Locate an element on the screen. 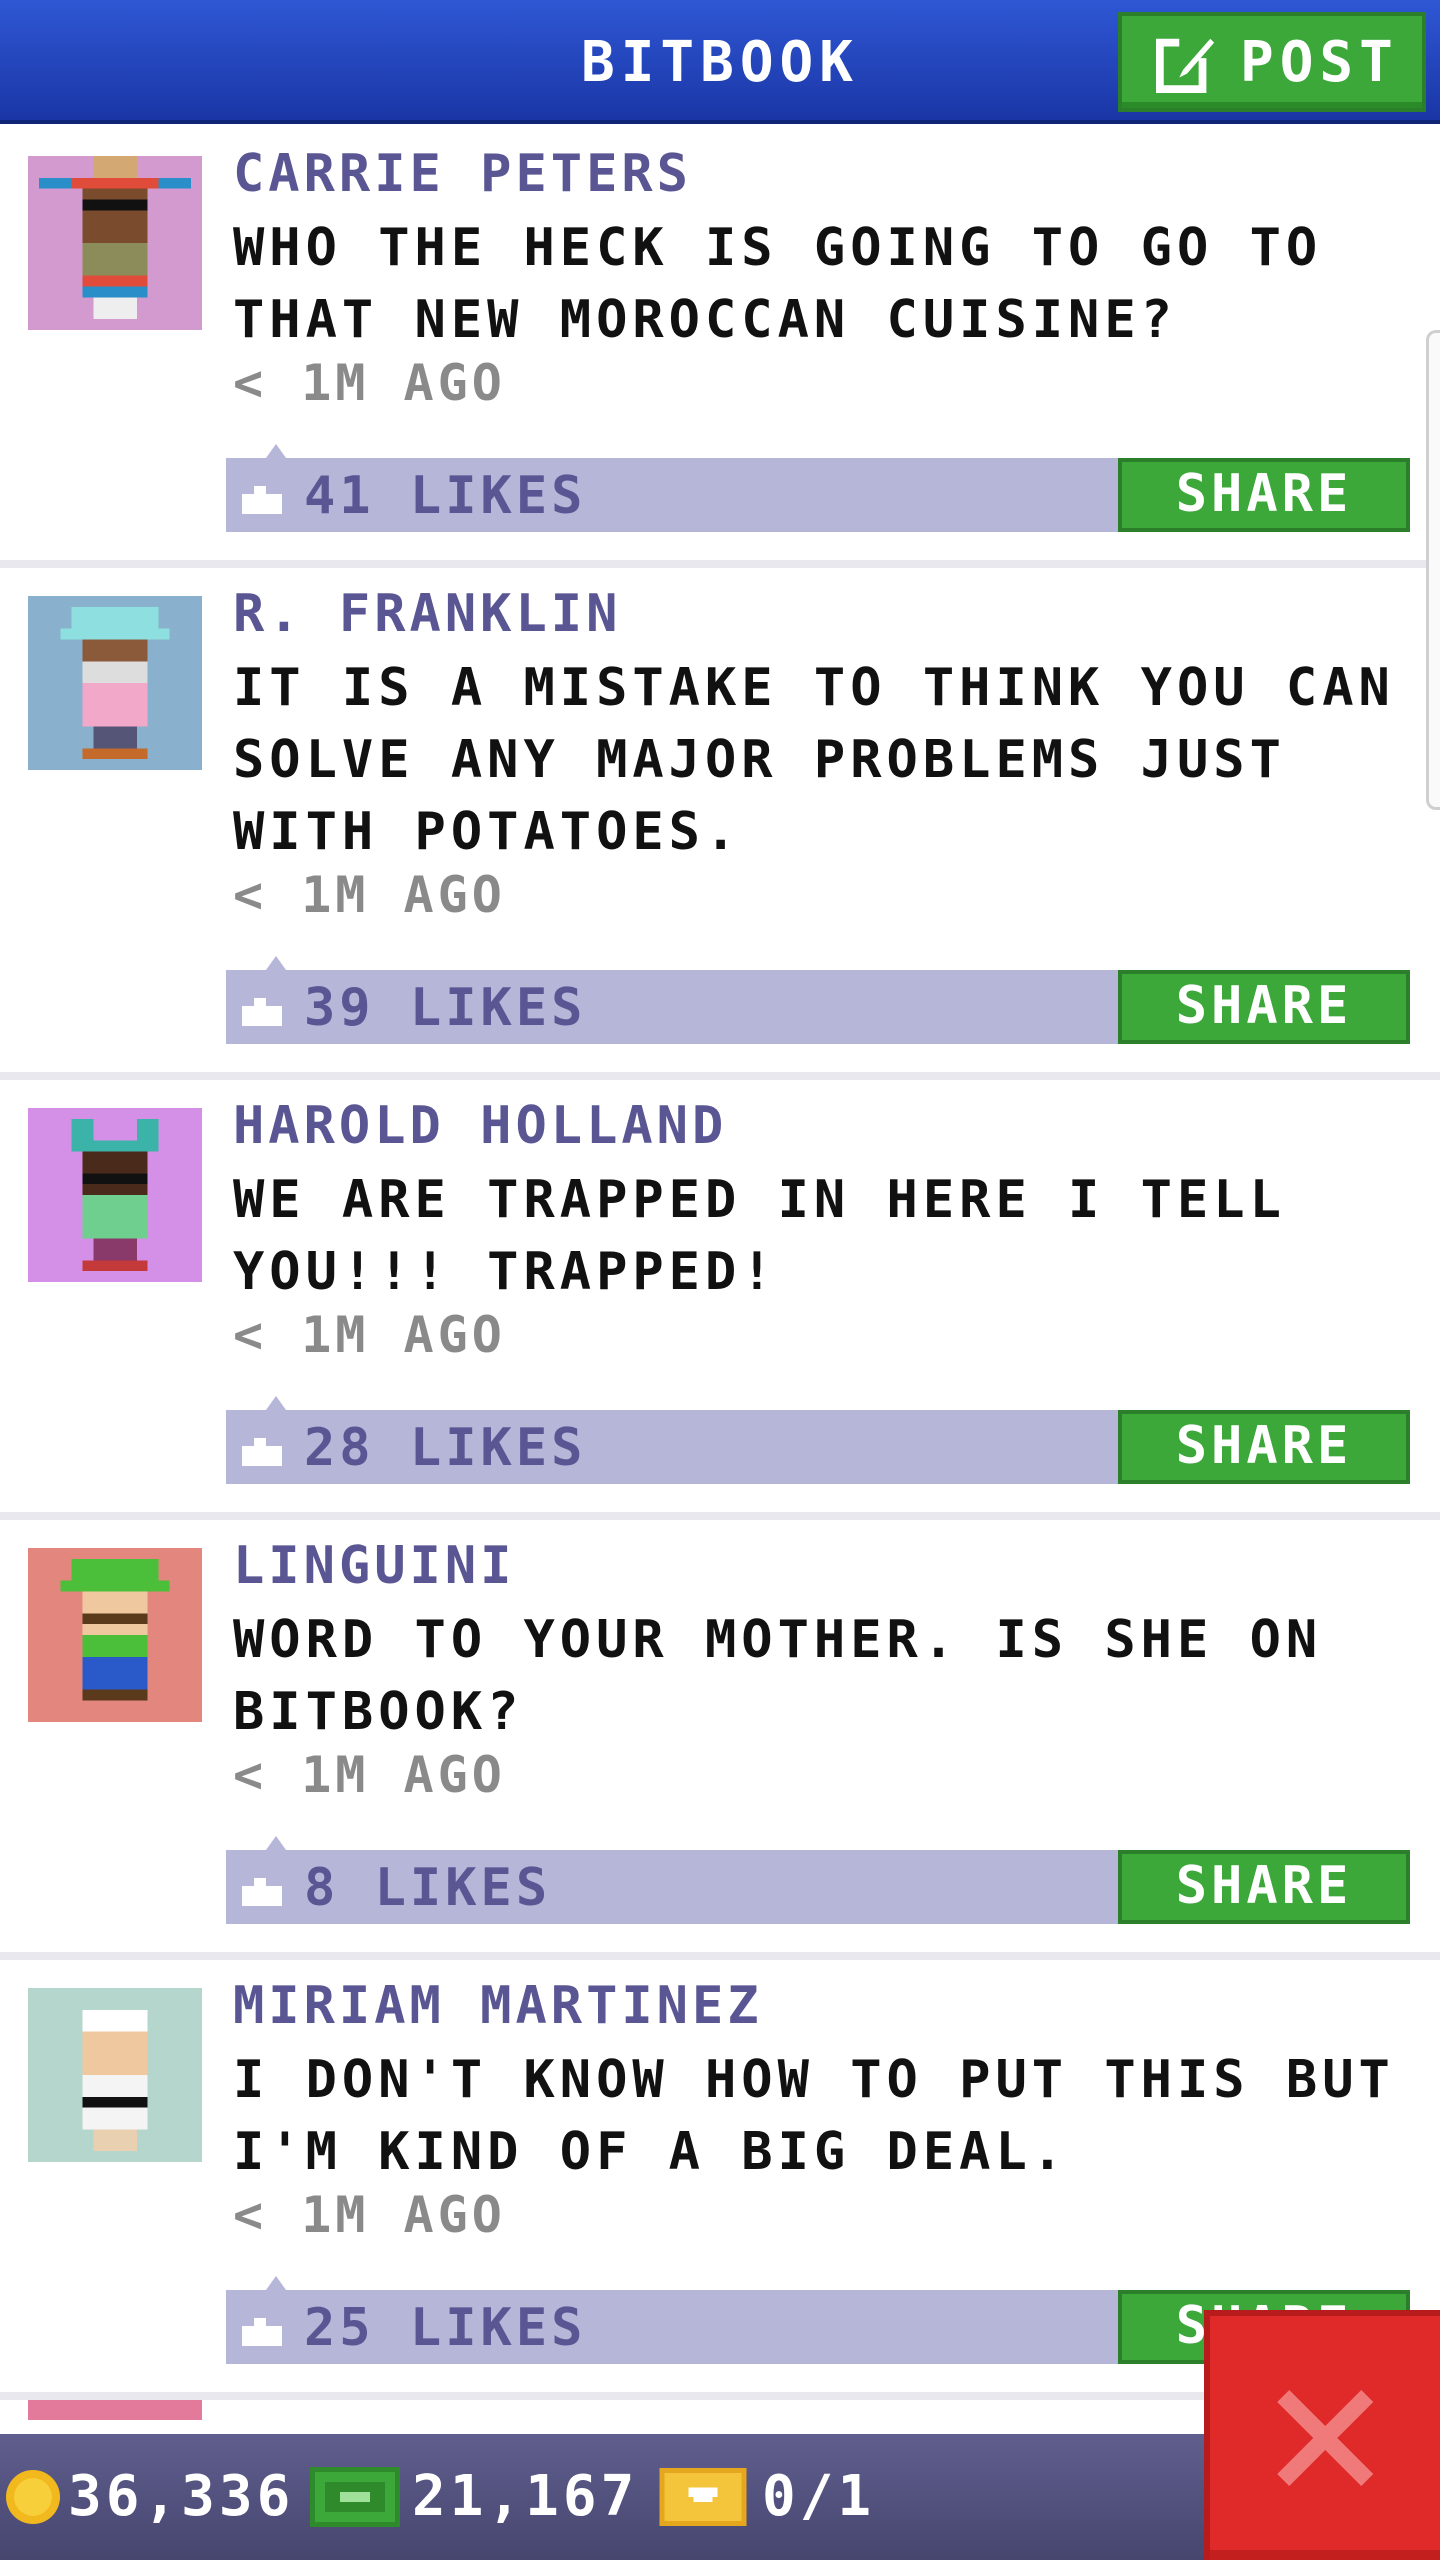 This screenshot has width=1440, height=2560. post-author: MIRIAM MARTINEZ is located at coordinates (498, 2006).